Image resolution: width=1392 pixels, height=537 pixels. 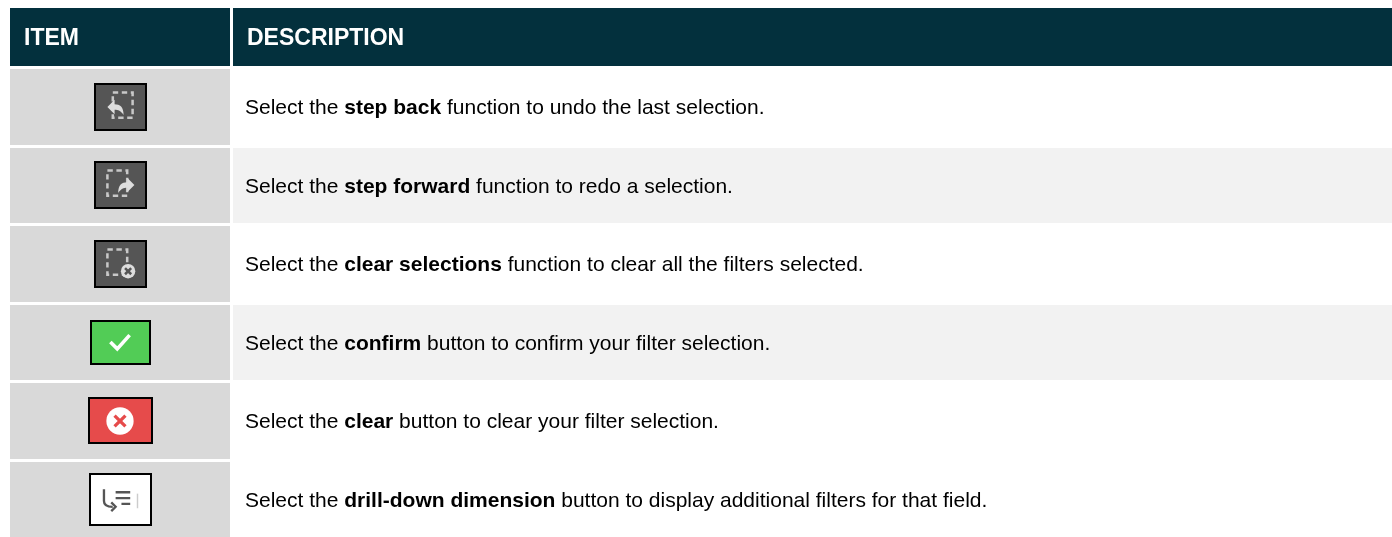 What do you see at coordinates (120, 421) in the screenshot?
I see `close-icon` at bounding box center [120, 421].